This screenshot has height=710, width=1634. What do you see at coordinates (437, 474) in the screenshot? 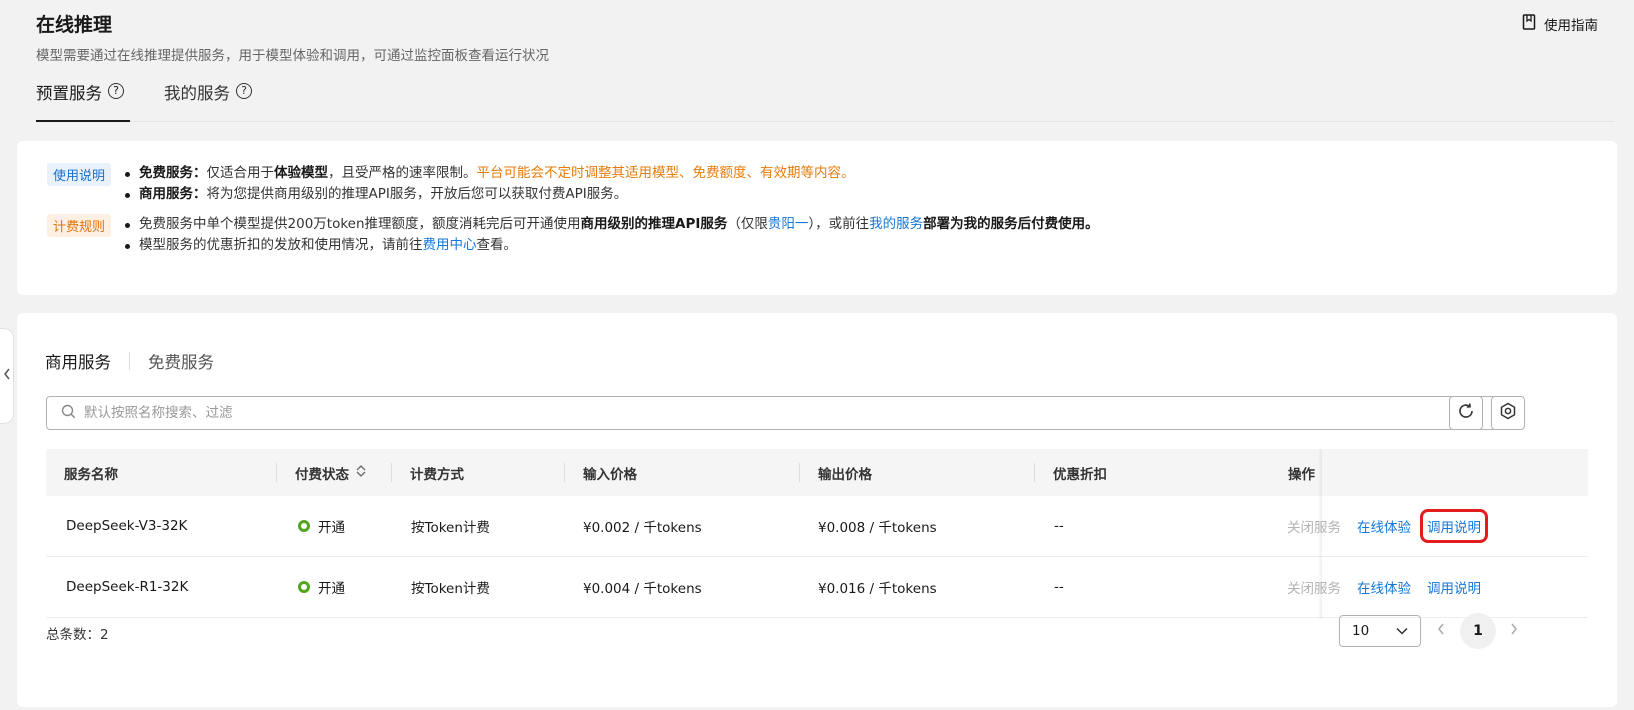
I see `column-header-billing: 计费方式` at bounding box center [437, 474].